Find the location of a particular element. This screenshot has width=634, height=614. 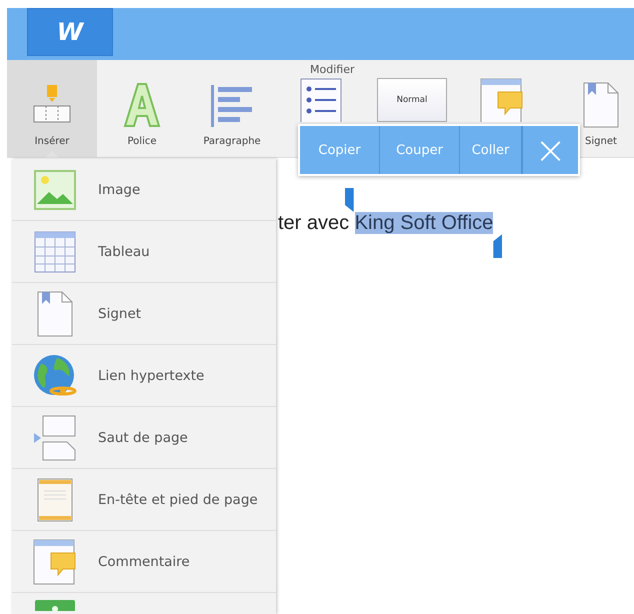

tool-label: Signet is located at coordinates (601, 141).